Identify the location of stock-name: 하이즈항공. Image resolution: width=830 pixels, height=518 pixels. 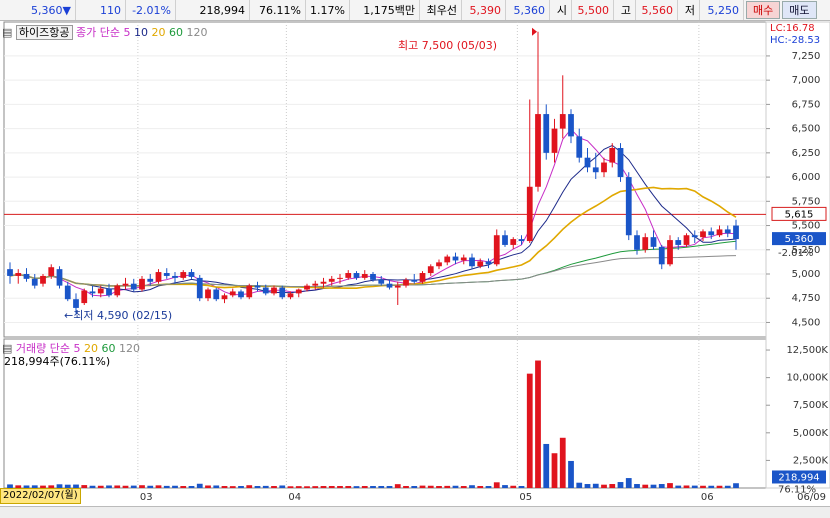
(44, 32).